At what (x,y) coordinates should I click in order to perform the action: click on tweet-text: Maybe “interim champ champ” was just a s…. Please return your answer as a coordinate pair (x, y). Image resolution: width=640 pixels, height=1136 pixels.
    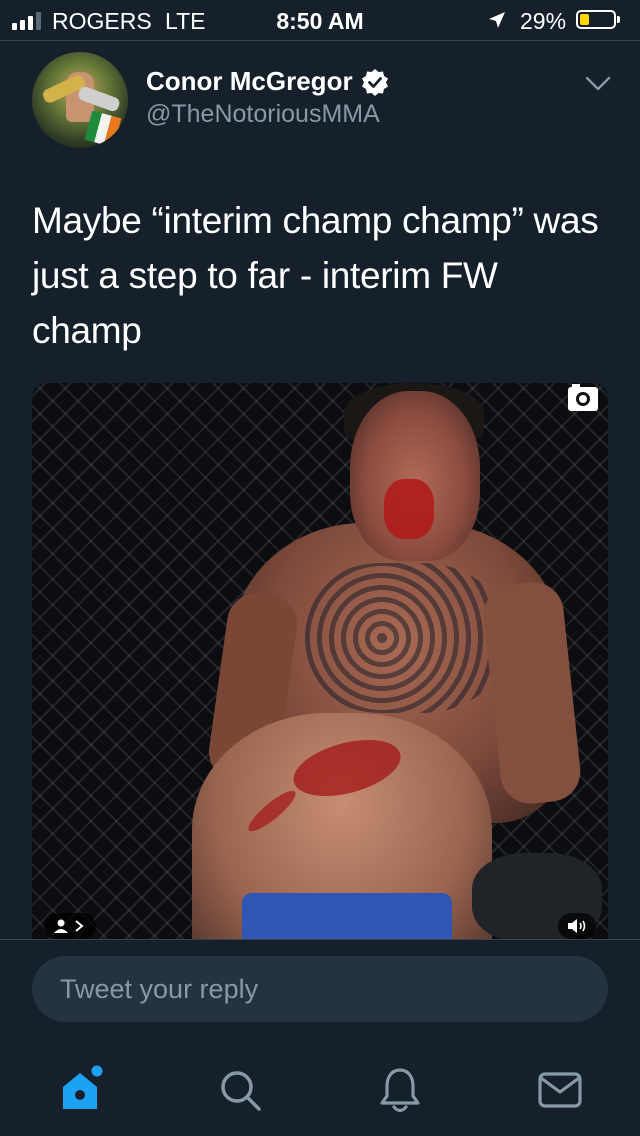
    Looking at the image, I should click on (315, 275).